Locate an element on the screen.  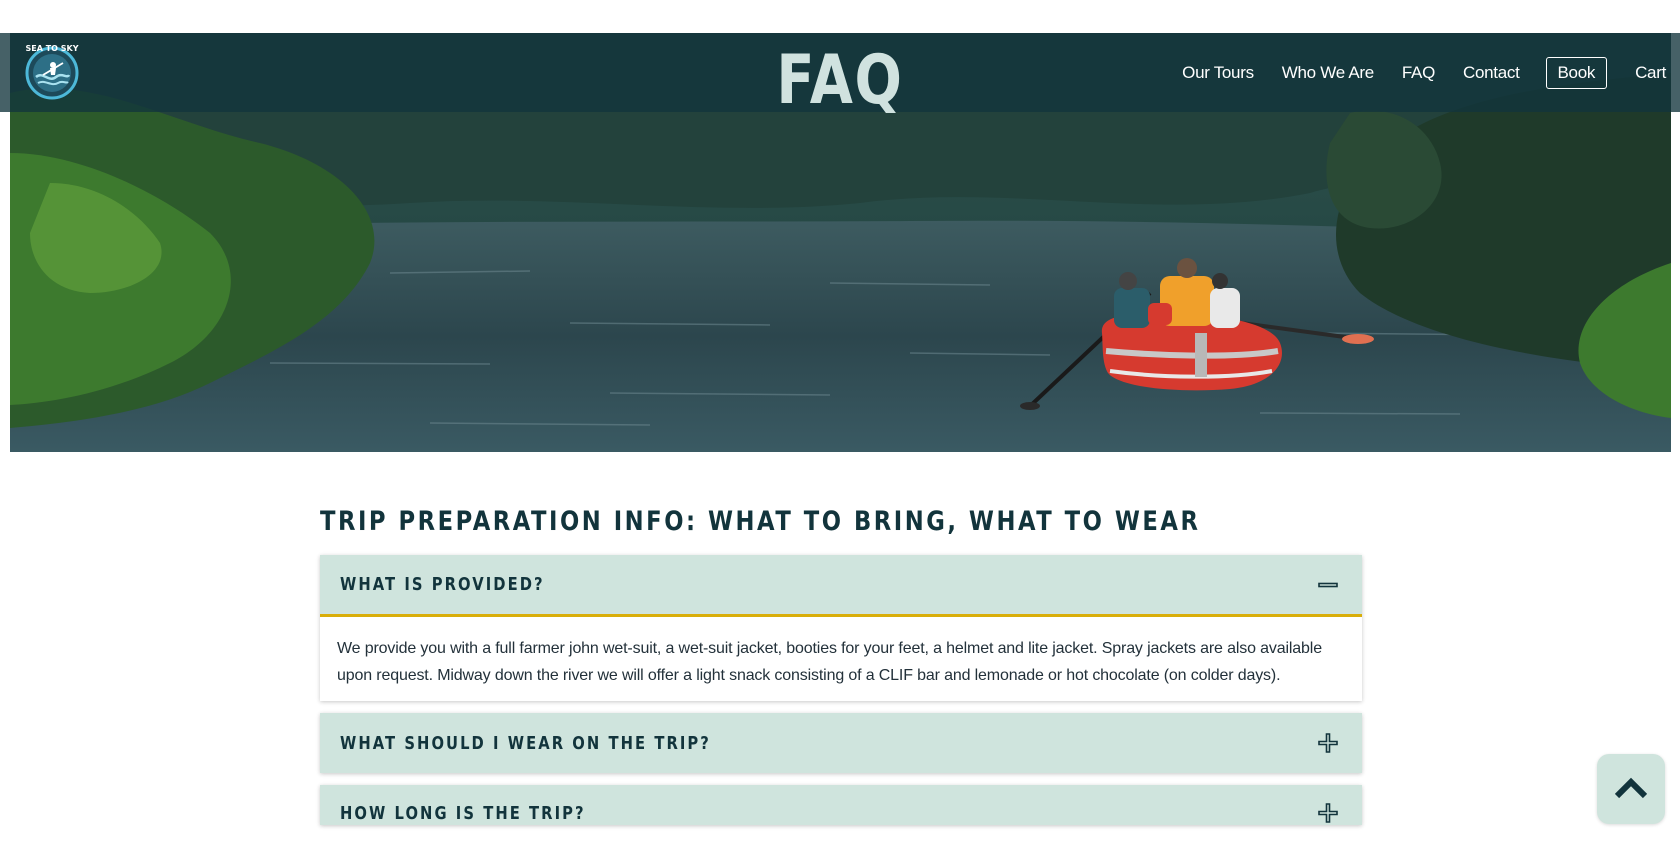
faq-item: HOW LONG IS THE TRIP? is located at coordinates (841, 805).